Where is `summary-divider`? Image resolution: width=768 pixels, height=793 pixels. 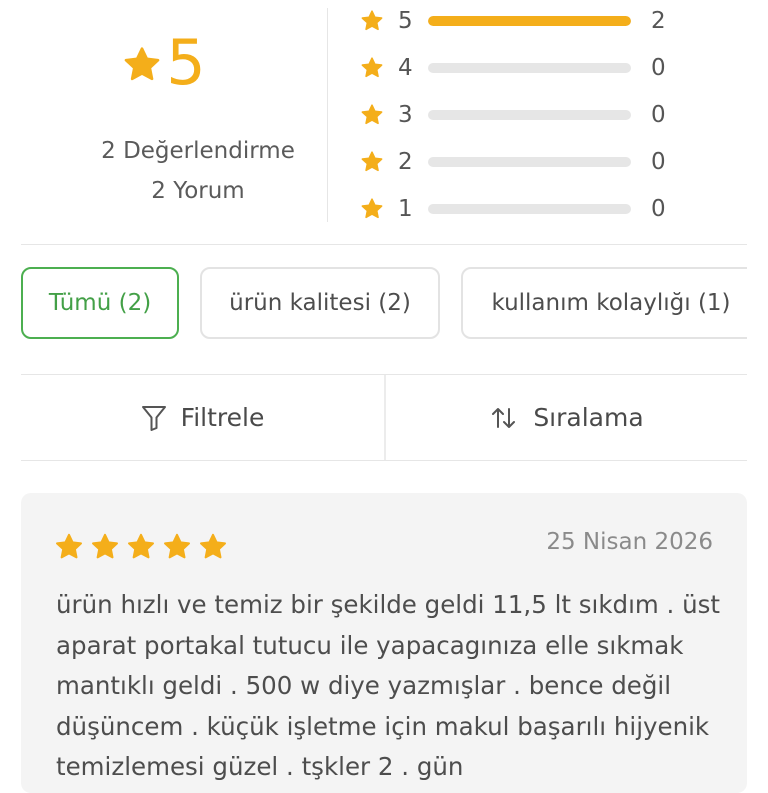 summary-divider is located at coordinates (327, 115).